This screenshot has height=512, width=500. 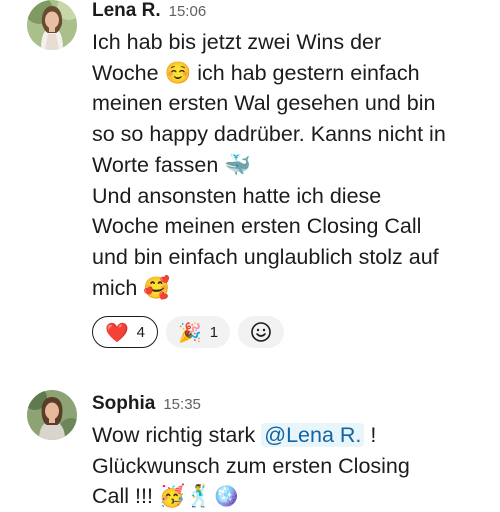 What do you see at coordinates (269, 134) in the screenshot?
I see `message-line: so so happy dadrüber. Kanns nicht in` at bounding box center [269, 134].